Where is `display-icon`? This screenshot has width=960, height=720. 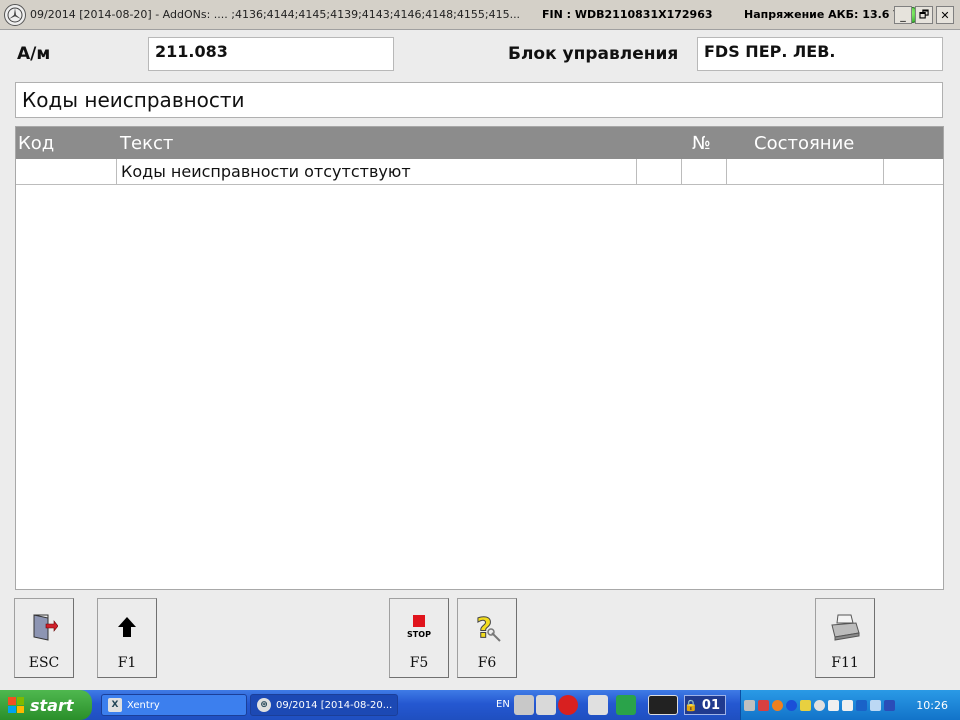
display-icon is located at coordinates (847, 705).